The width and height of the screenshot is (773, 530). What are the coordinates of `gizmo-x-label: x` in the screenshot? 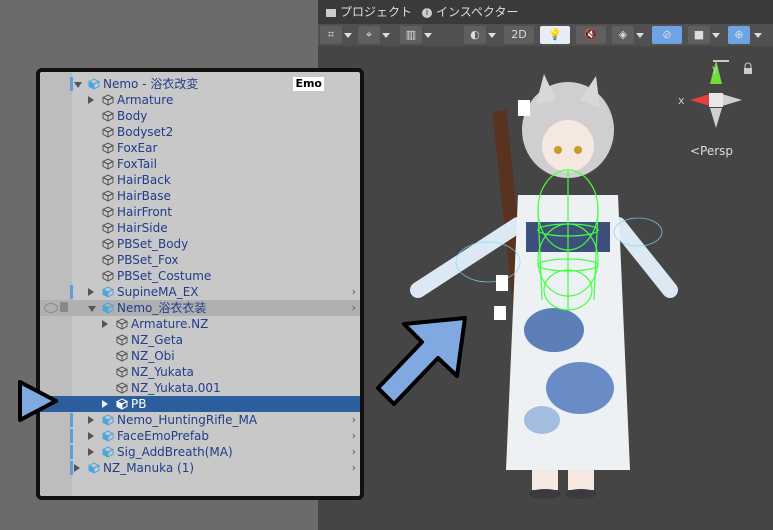 It's located at (681, 100).